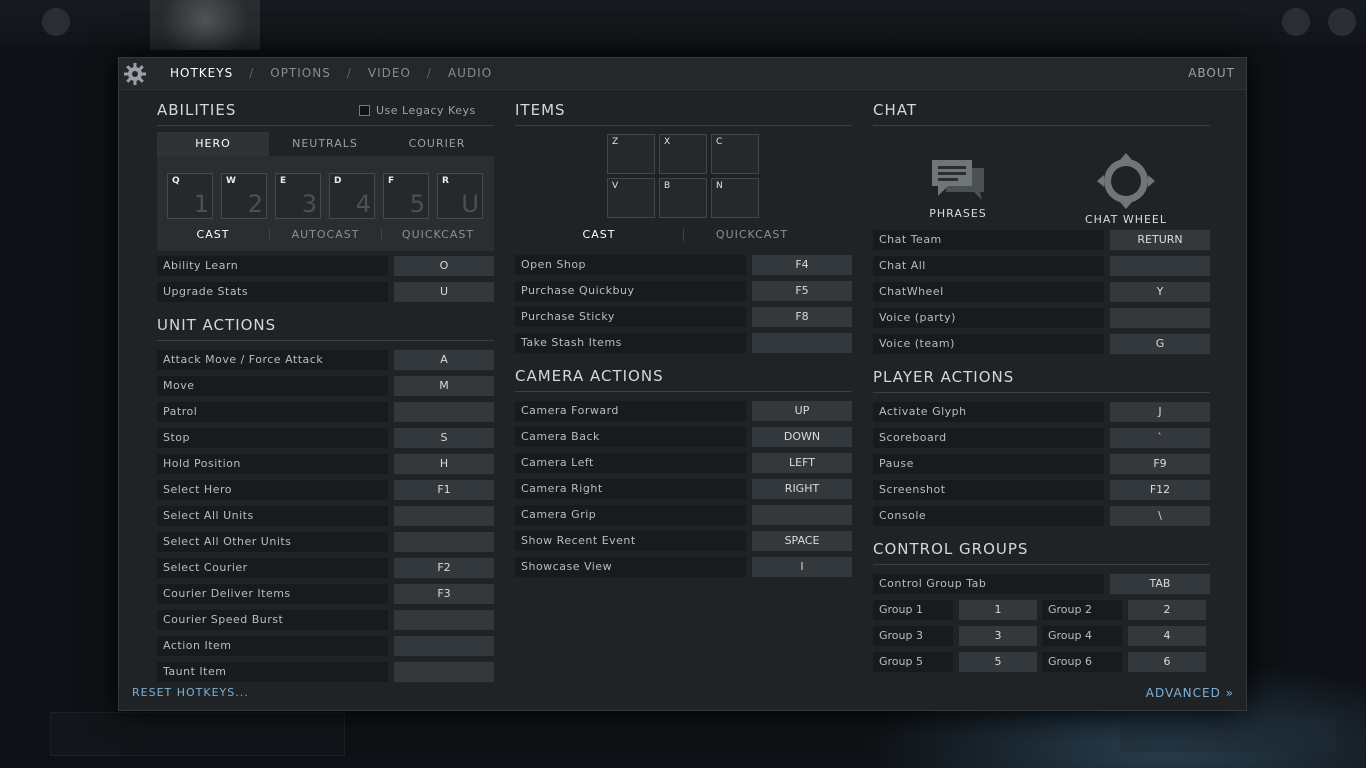 This screenshot has height=768, width=1366. What do you see at coordinates (176, 181) in the screenshot?
I see `ability-slot-key: Q` at bounding box center [176, 181].